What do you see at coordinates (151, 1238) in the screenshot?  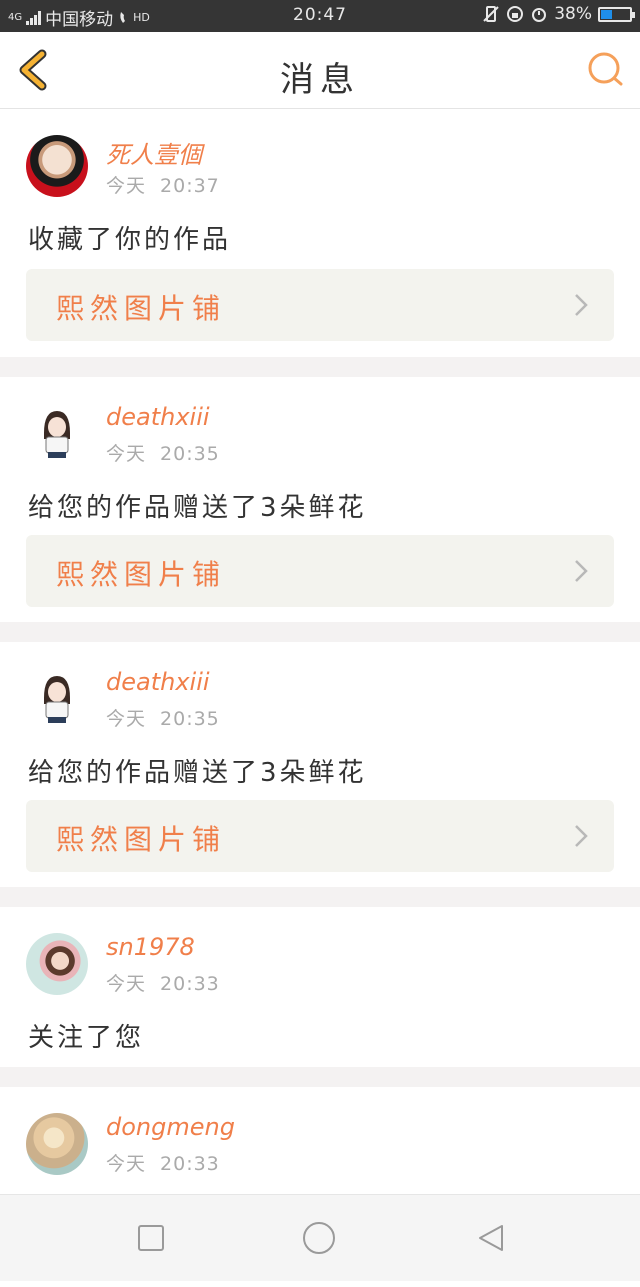 I see `square-recents-icon` at bounding box center [151, 1238].